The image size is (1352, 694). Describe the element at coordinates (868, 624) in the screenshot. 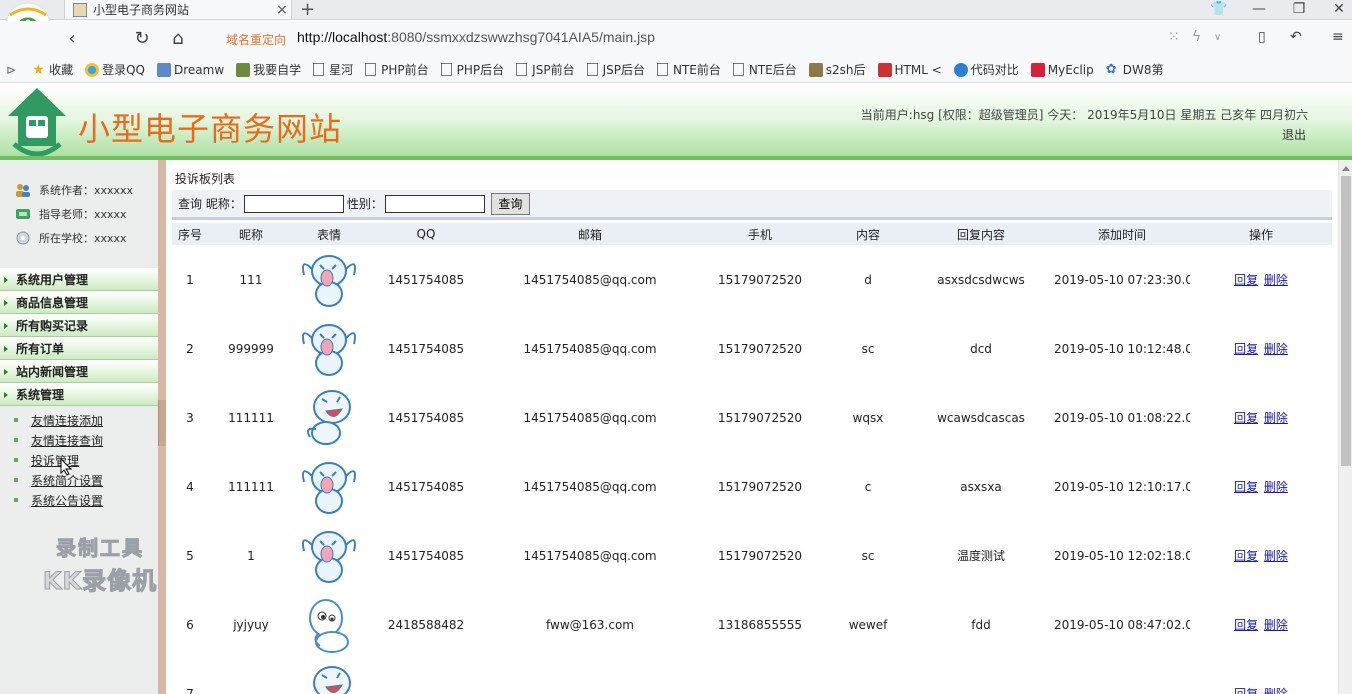

I see `content-cell: wewef` at that location.